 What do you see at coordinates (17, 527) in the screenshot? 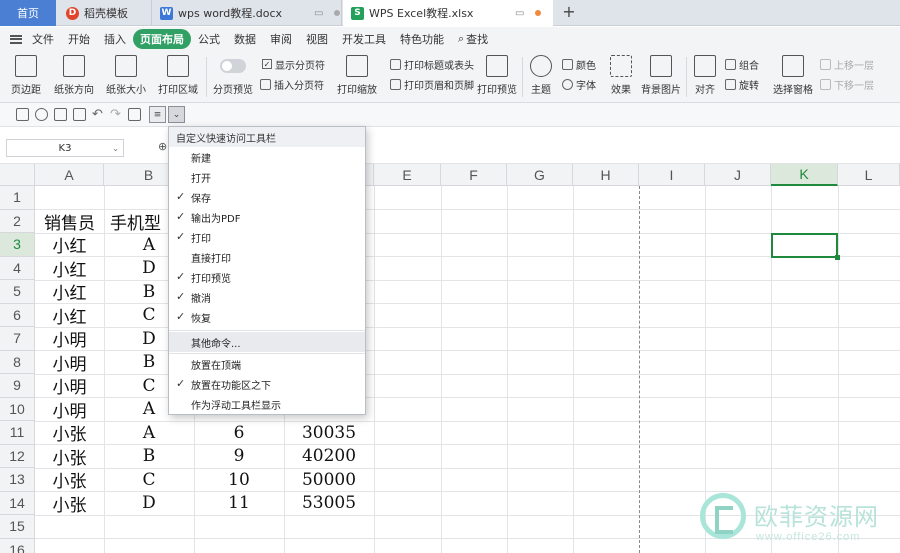
I see `row-header: 15` at bounding box center [17, 527].